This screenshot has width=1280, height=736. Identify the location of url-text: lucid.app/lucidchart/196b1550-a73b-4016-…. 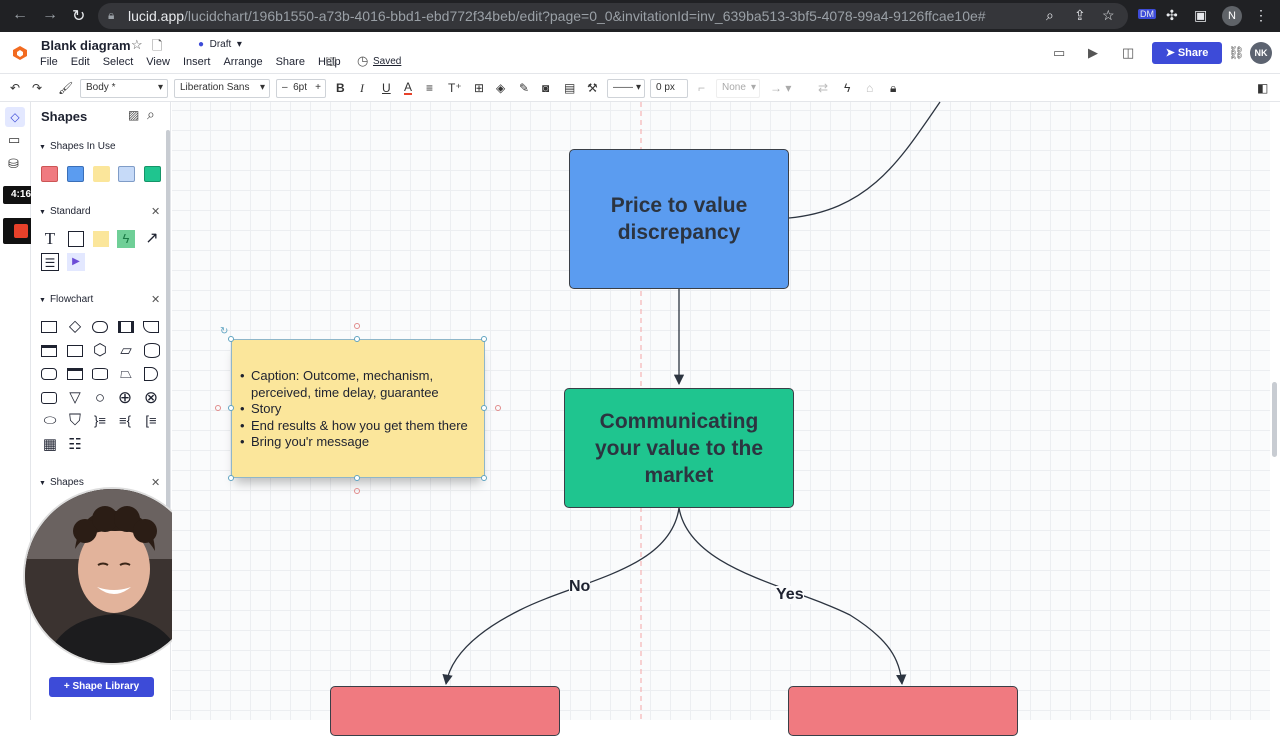
(557, 16).